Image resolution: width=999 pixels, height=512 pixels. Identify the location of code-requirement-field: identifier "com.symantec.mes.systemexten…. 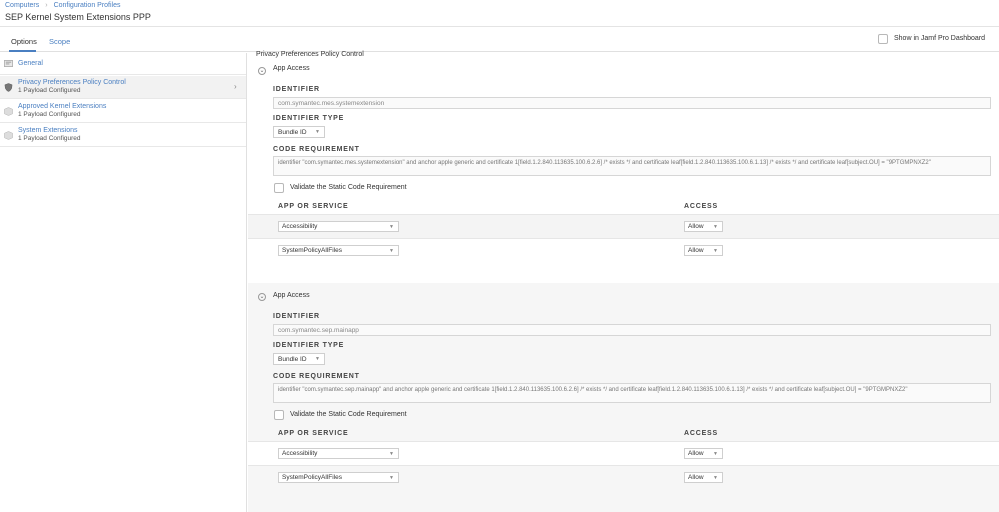
(632, 166).